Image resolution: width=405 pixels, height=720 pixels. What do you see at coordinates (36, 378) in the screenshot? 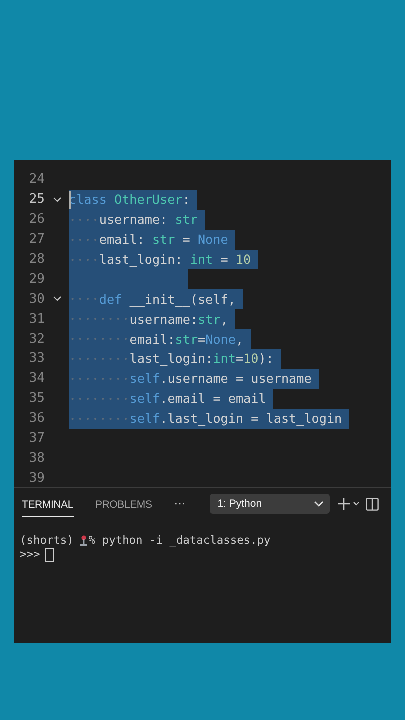
I see `line-number: 34` at bounding box center [36, 378].